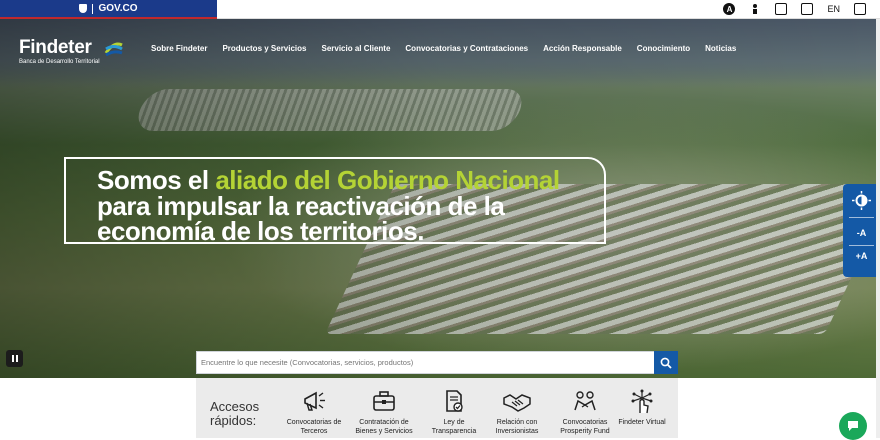 This screenshot has width=880, height=440. Describe the element at coordinates (642, 401) in the screenshot. I see `touch-network-icon` at that location.